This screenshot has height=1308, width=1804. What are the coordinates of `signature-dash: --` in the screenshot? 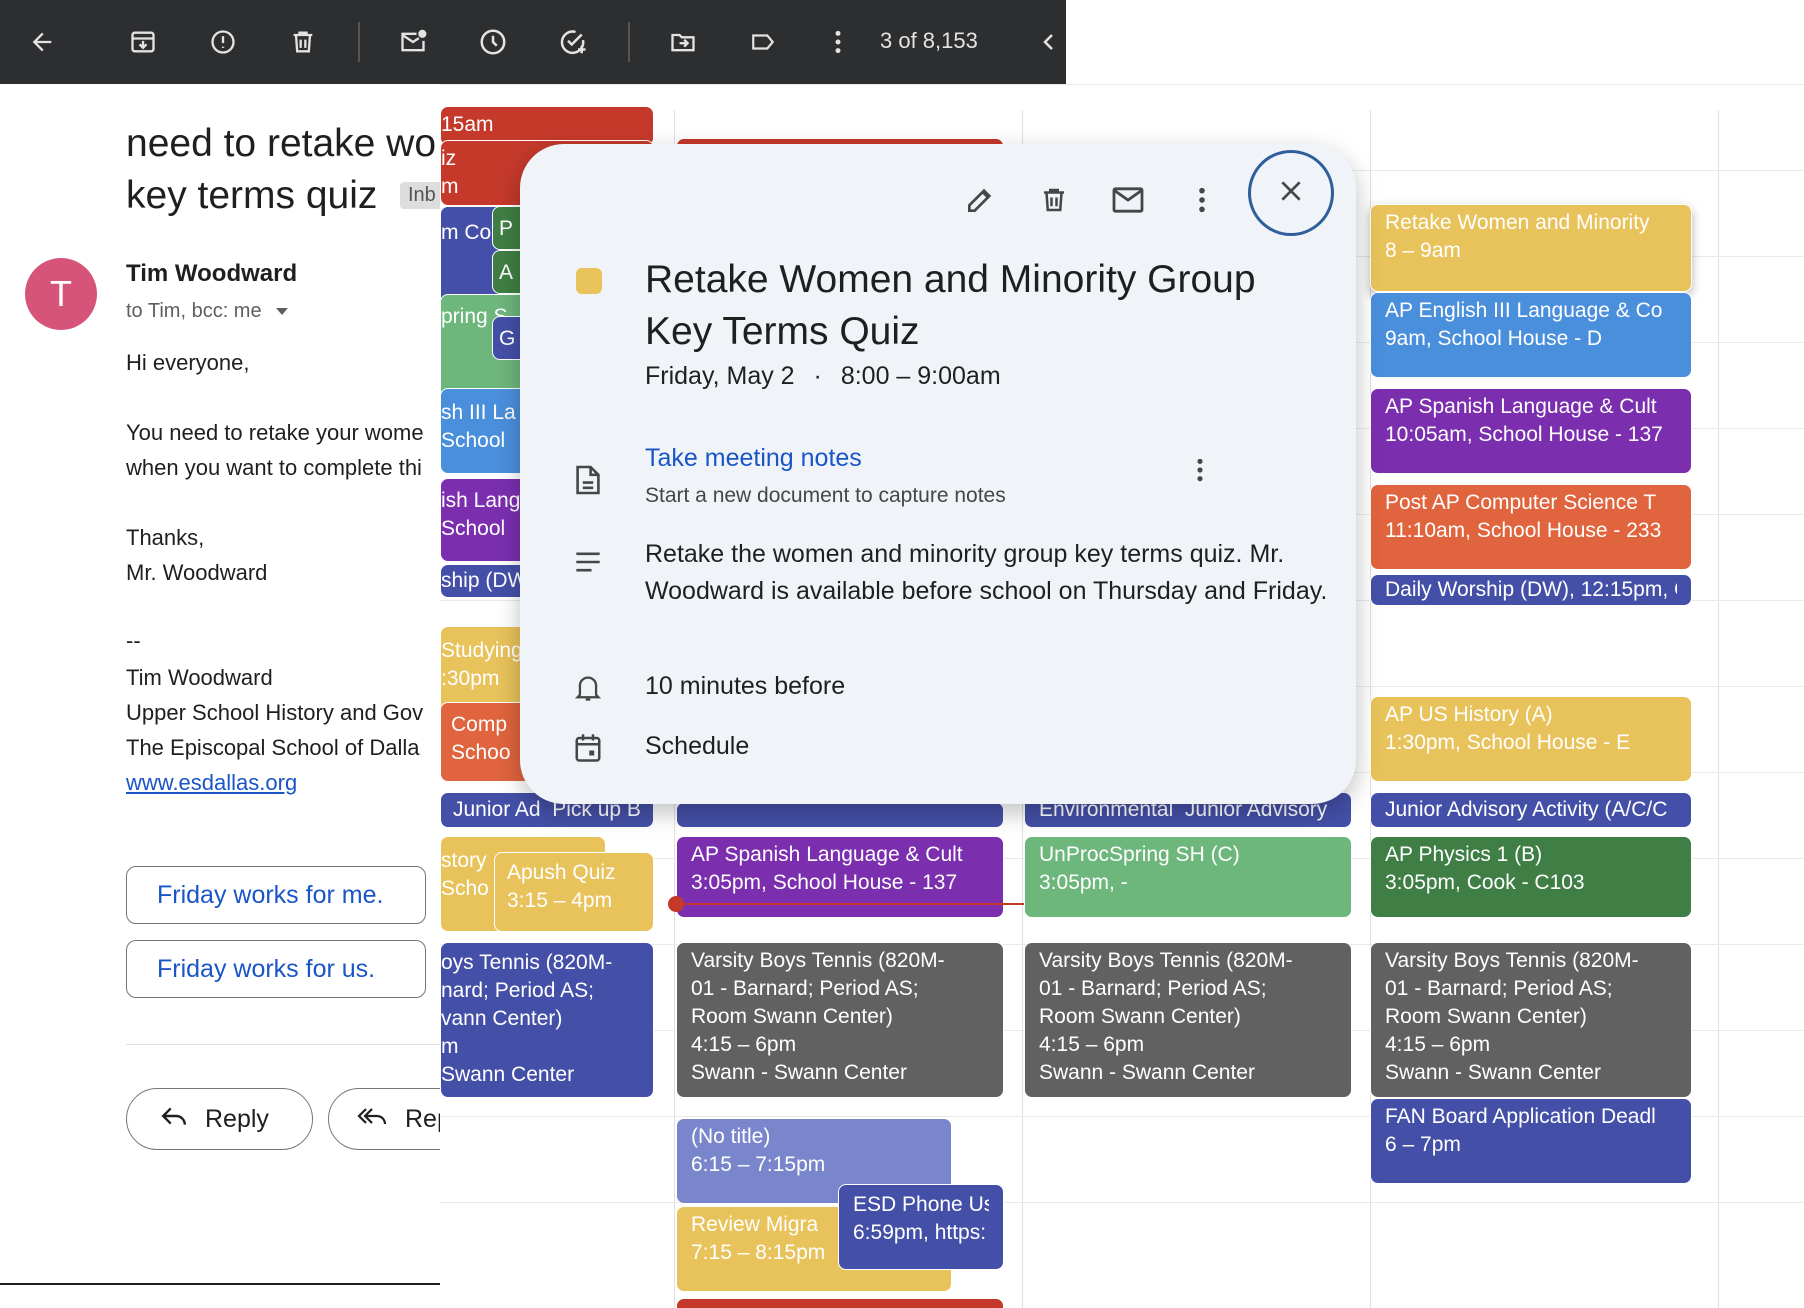 It's located at (133, 640).